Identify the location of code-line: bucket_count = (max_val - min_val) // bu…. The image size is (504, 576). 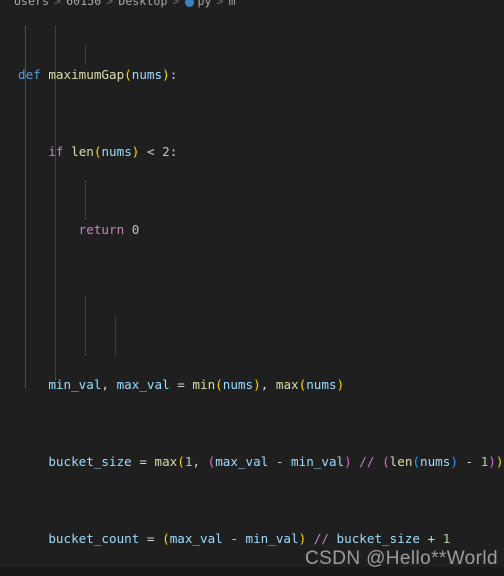
(261, 538).